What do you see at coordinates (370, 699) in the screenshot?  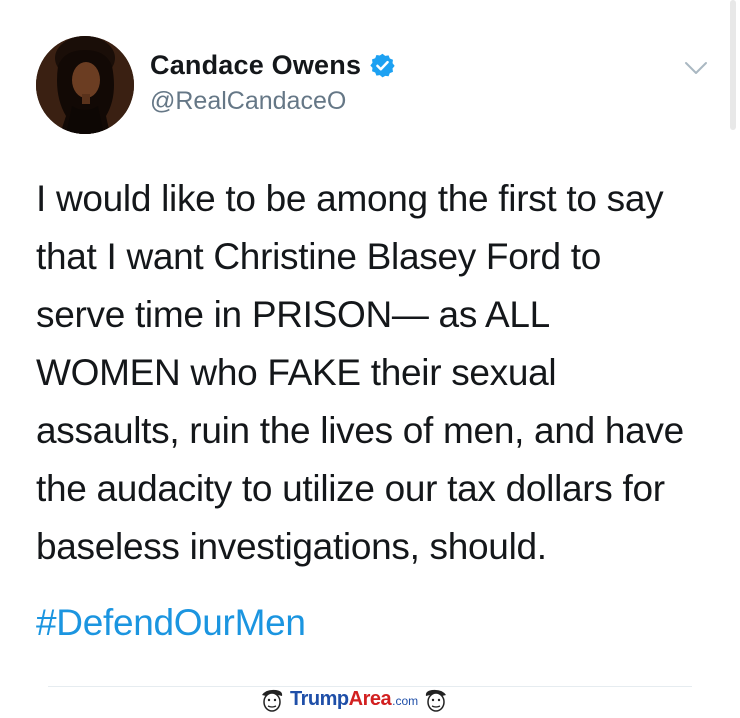 I see `watermark-brand-part2: Area` at bounding box center [370, 699].